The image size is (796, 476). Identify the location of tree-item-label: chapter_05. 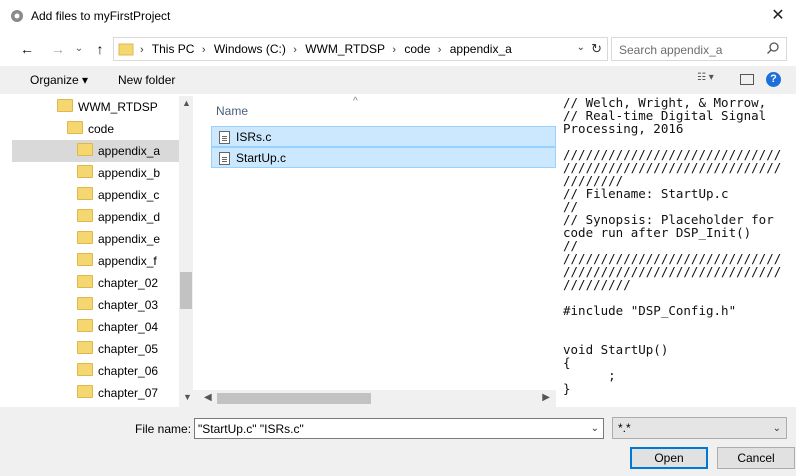
(128, 349).